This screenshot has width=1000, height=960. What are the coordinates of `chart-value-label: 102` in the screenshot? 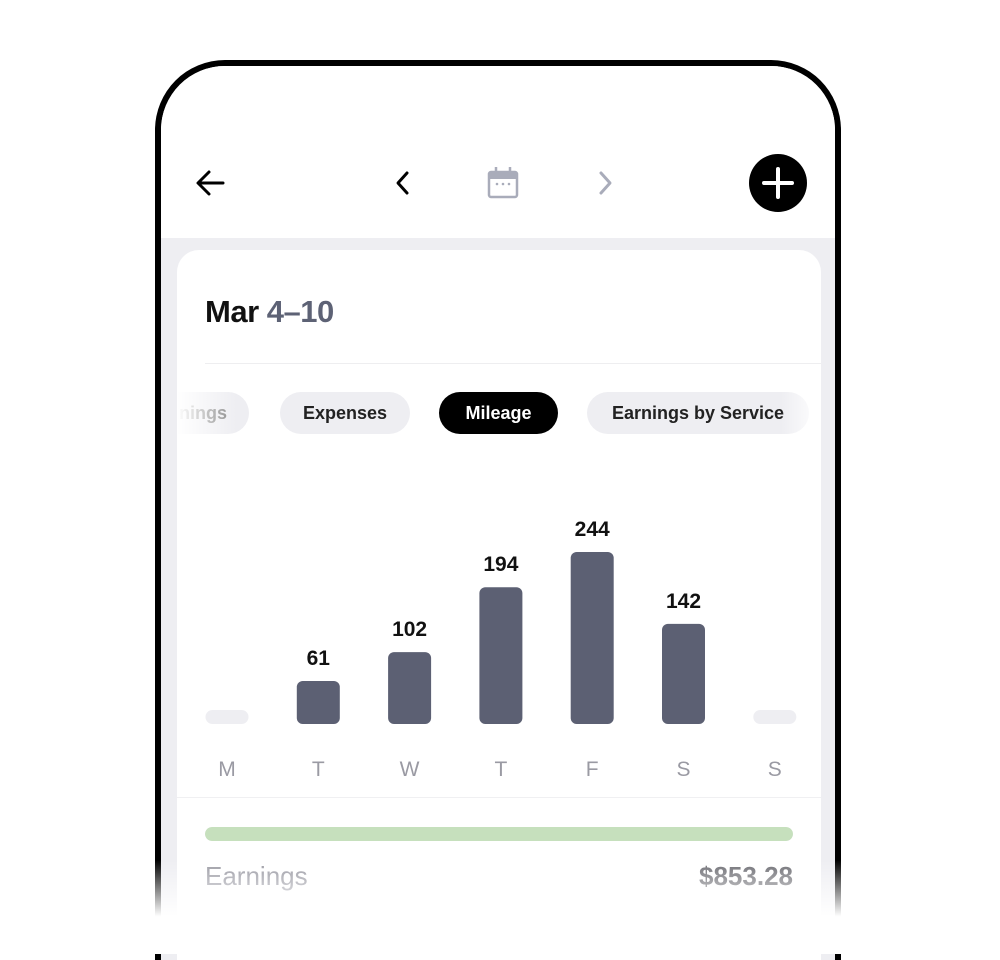 It's located at (409, 629).